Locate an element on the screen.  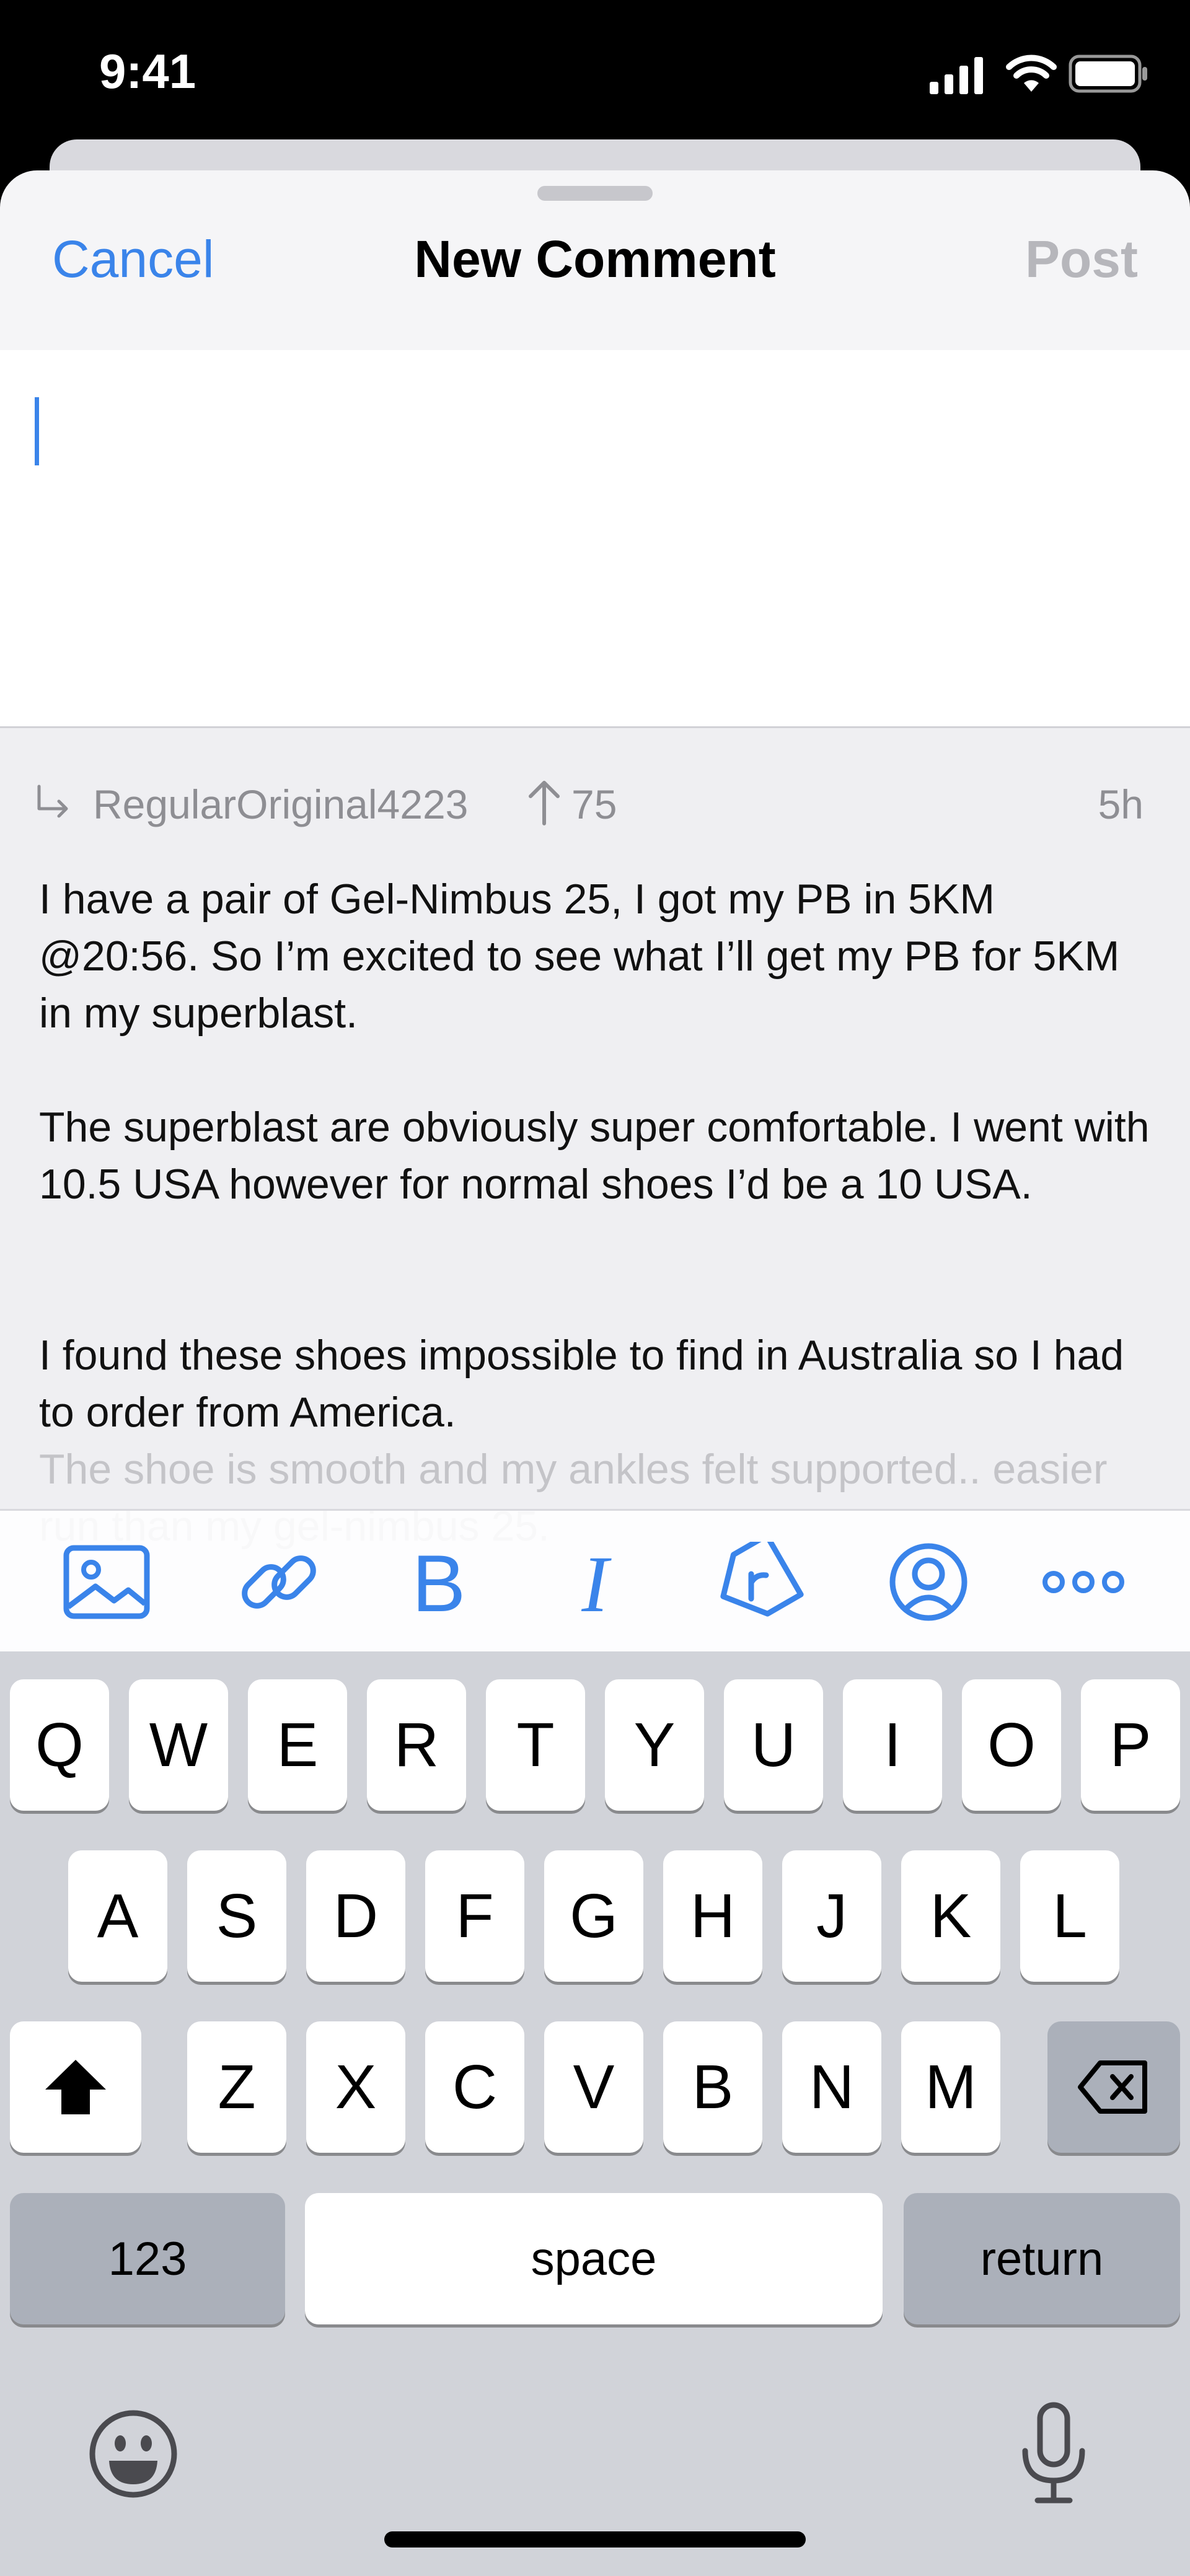
key-y: Y is located at coordinates (654, 1745).